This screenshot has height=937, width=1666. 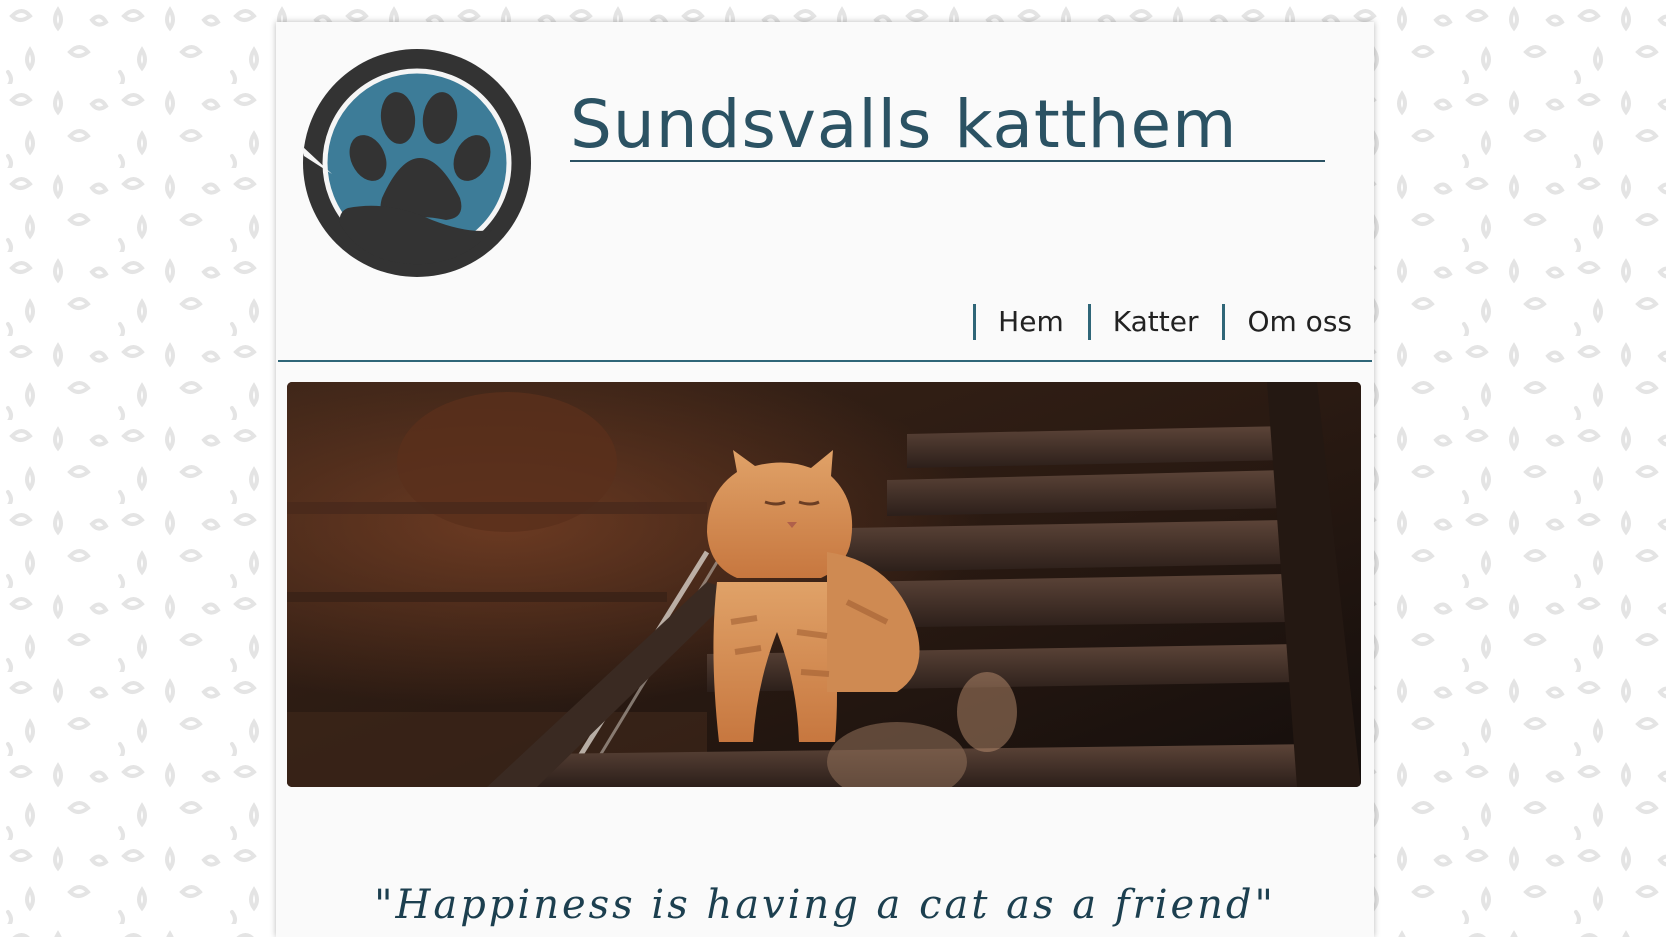 What do you see at coordinates (417, 163) in the screenshot?
I see `paw-in-hand-icon` at bounding box center [417, 163].